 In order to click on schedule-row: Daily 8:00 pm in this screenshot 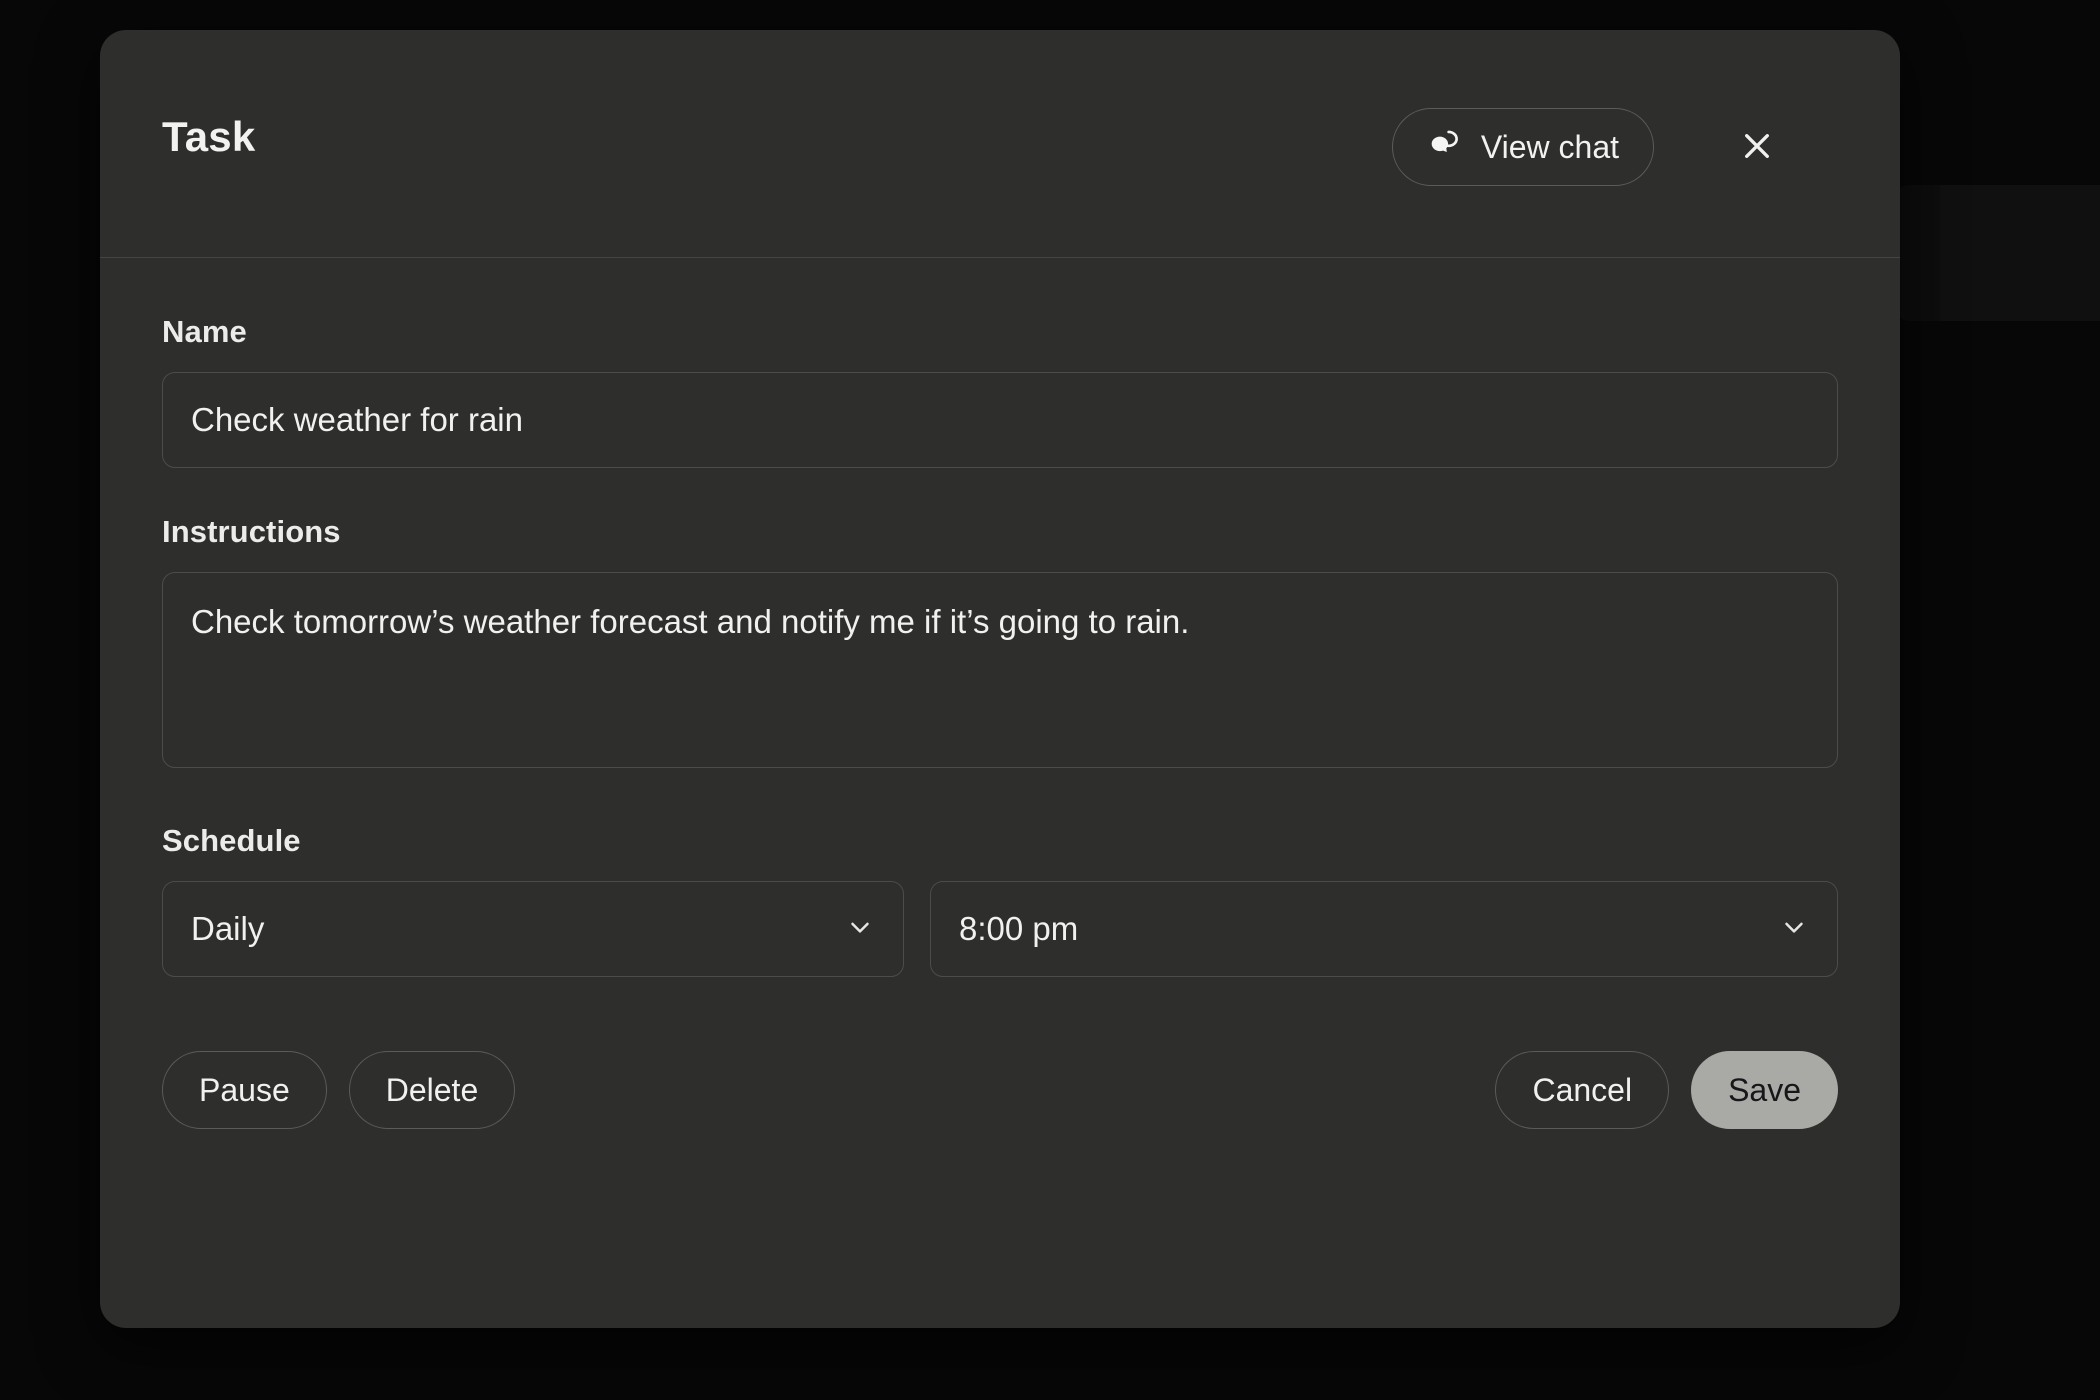, I will do `click(1000, 929)`.